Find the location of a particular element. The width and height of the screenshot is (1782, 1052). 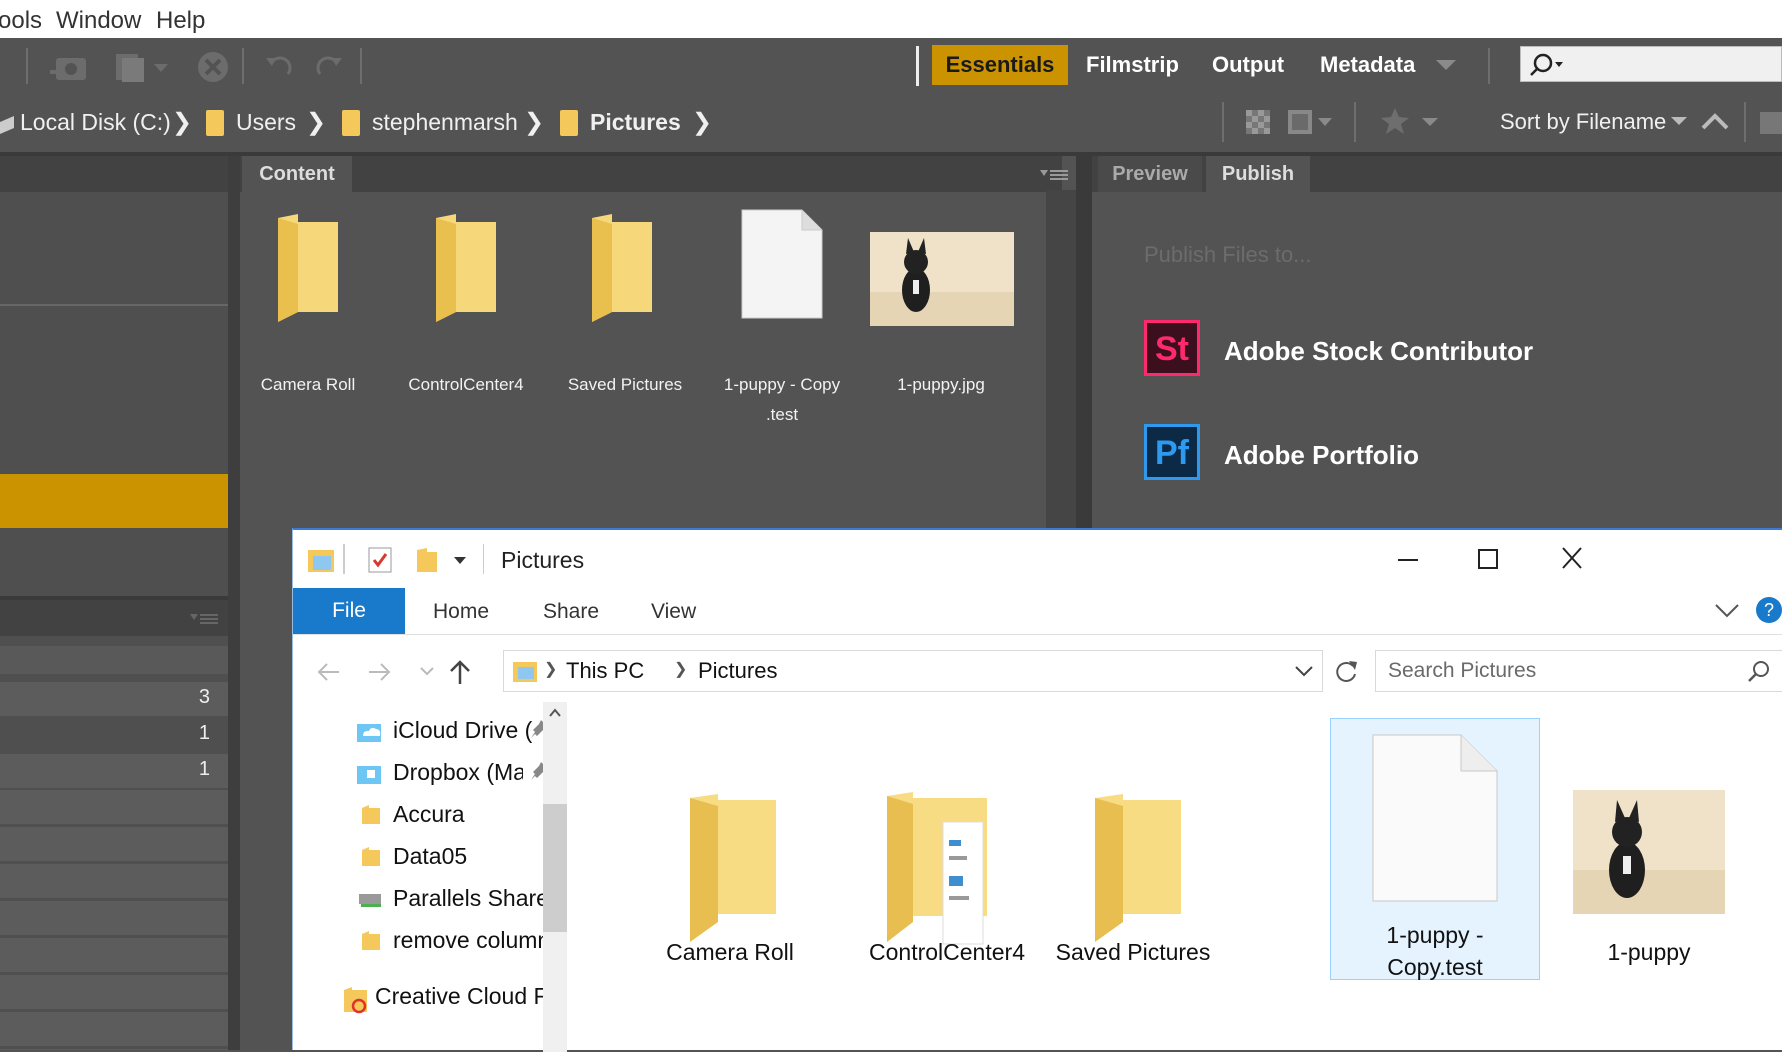

address-history-chevron-icon is located at coordinates (1304, 672).